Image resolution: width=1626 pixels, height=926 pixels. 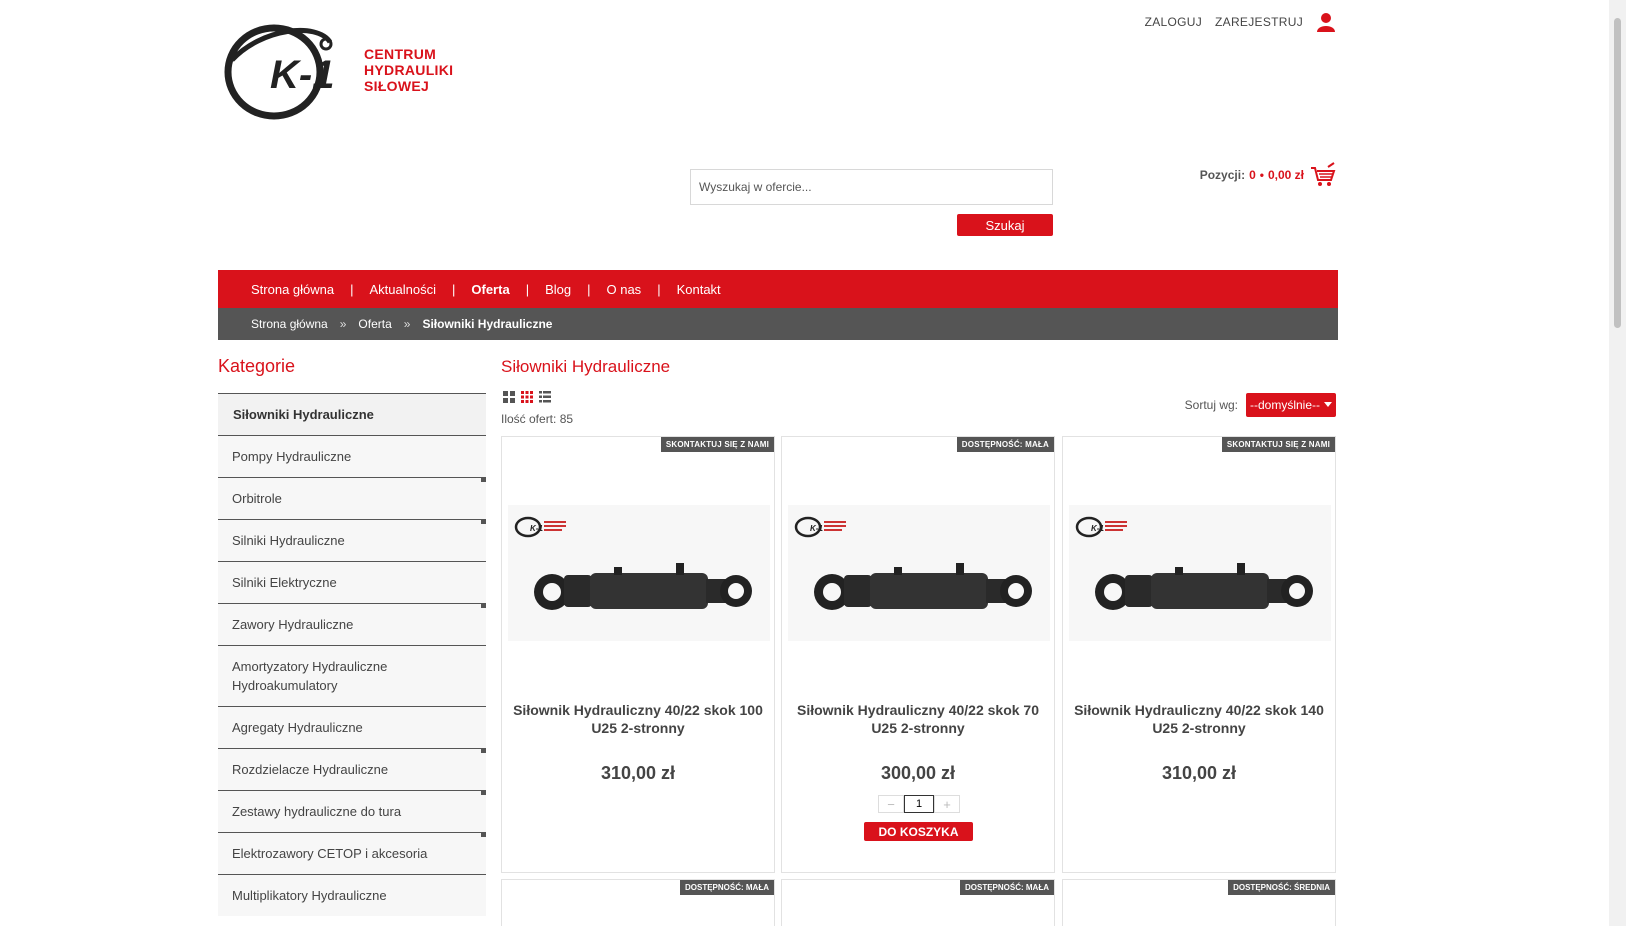 I want to click on category-item-distributors: Rozdzielacze Hydrauliczne, so click(x=352, y=769).